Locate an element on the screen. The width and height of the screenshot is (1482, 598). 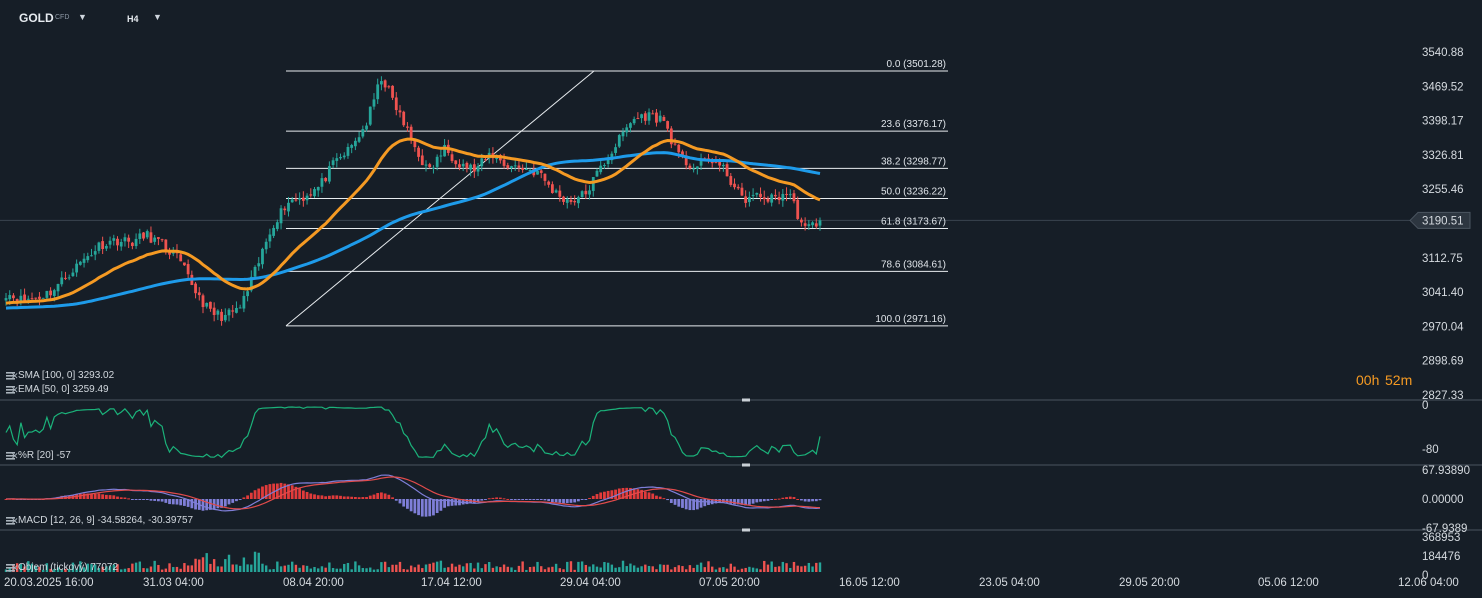
williams-r-pane is located at coordinates (413, 432).